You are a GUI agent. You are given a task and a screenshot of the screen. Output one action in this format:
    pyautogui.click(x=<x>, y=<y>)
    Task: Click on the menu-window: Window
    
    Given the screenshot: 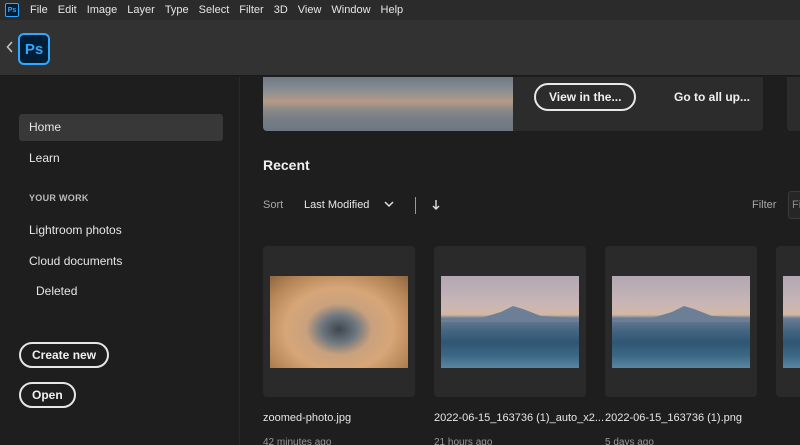 What is the action you would take?
    pyautogui.click(x=350, y=10)
    